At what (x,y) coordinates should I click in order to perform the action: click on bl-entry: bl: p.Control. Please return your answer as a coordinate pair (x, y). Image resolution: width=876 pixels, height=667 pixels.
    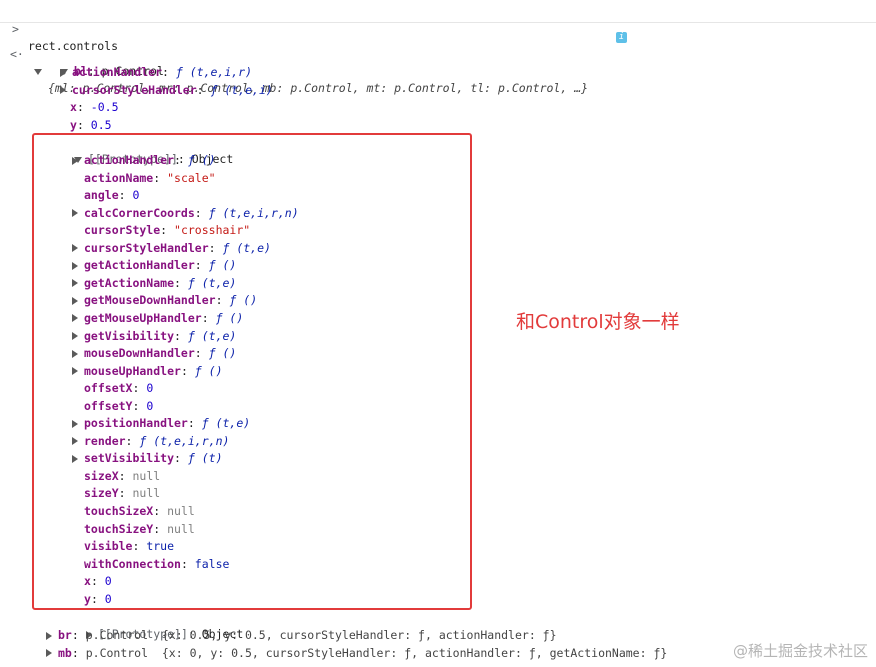
    Looking at the image, I should click on (105, 62).